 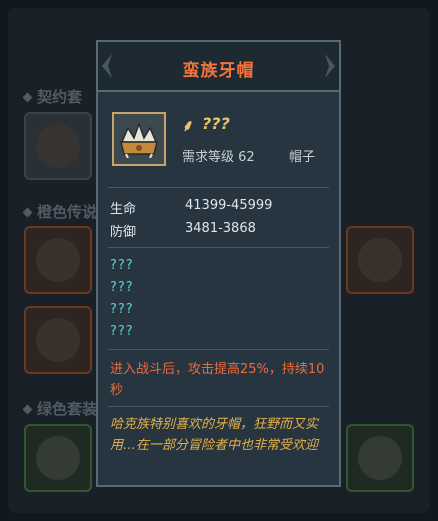 I want to click on stat-name-hp: 生命, so click(x=123, y=209).